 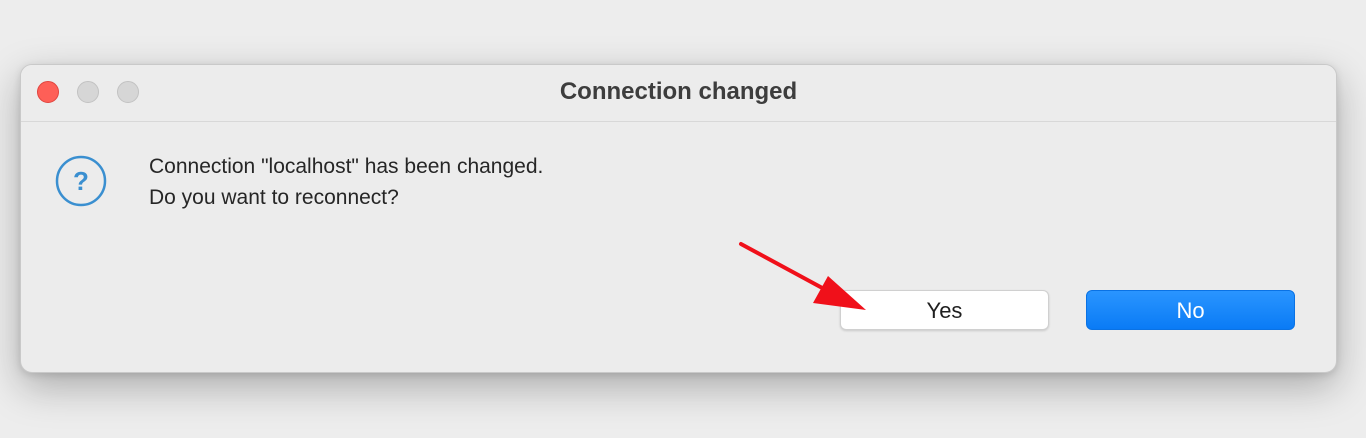 What do you see at coordinates (944, 310) in the screenshot?
I see `yes-button: Yes` at bounding box center [944, 310].